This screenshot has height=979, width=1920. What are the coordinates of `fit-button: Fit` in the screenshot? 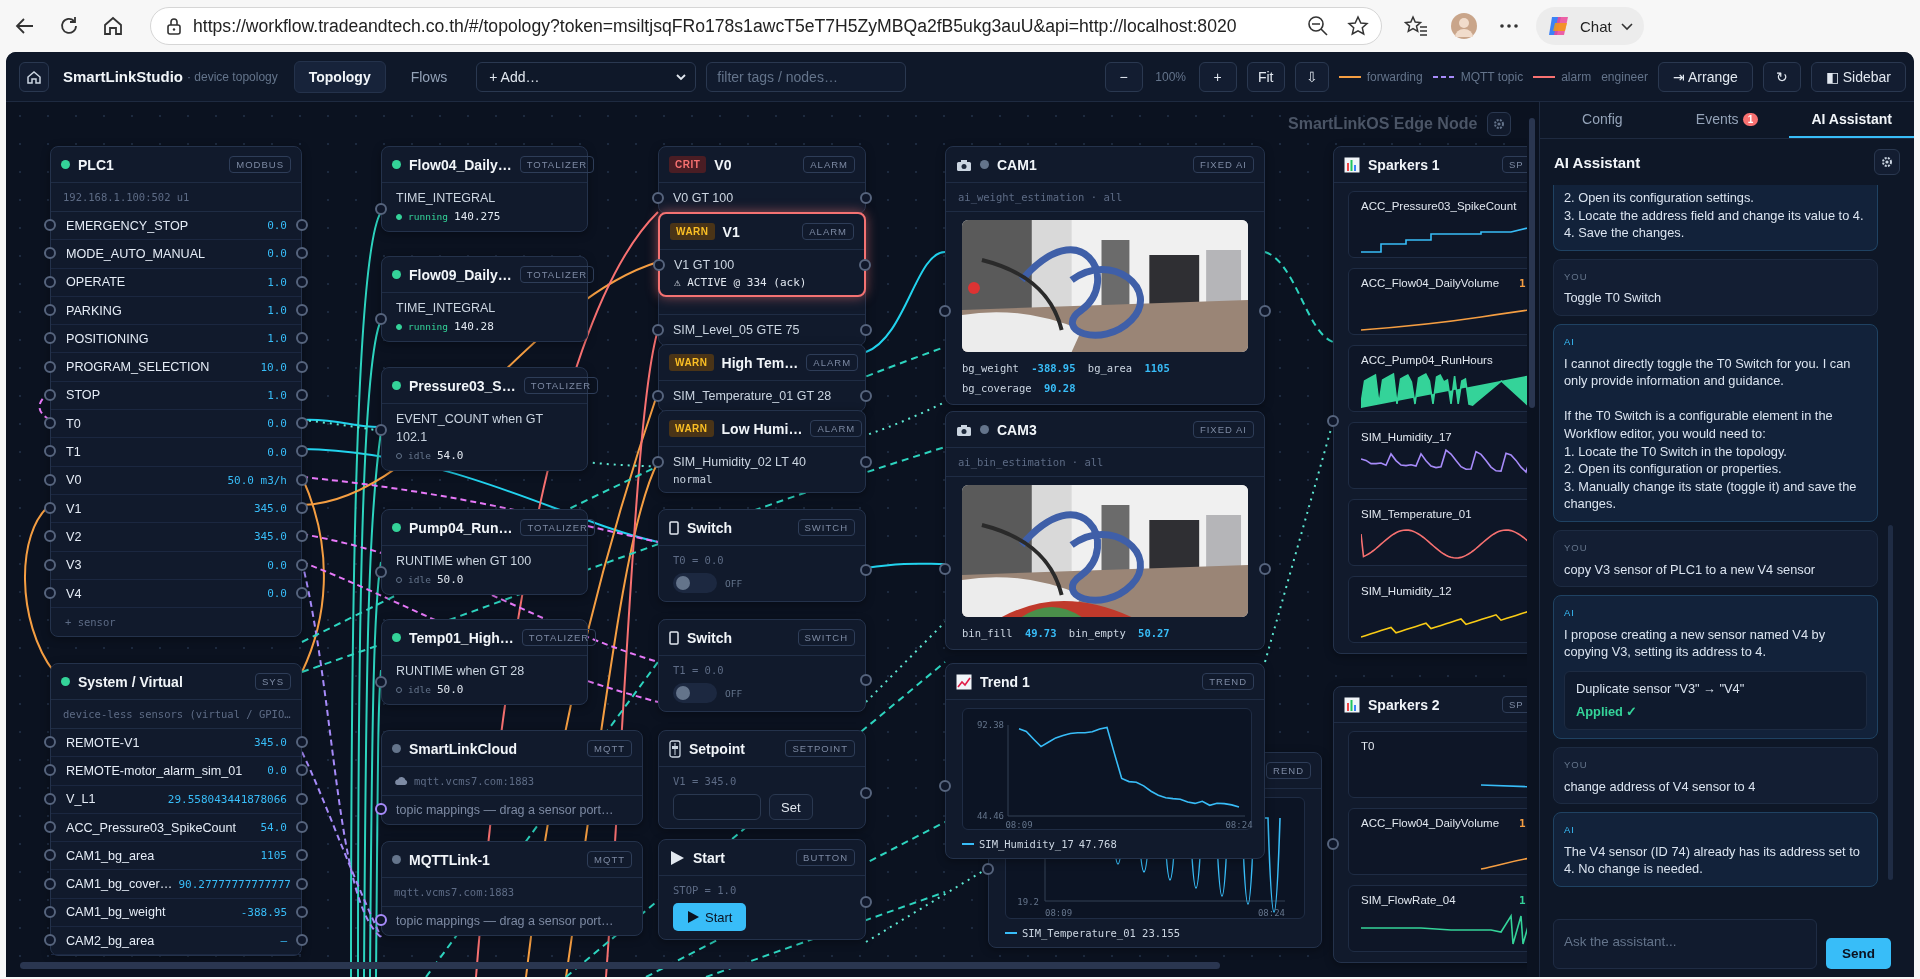 It's located at (1265, 76).